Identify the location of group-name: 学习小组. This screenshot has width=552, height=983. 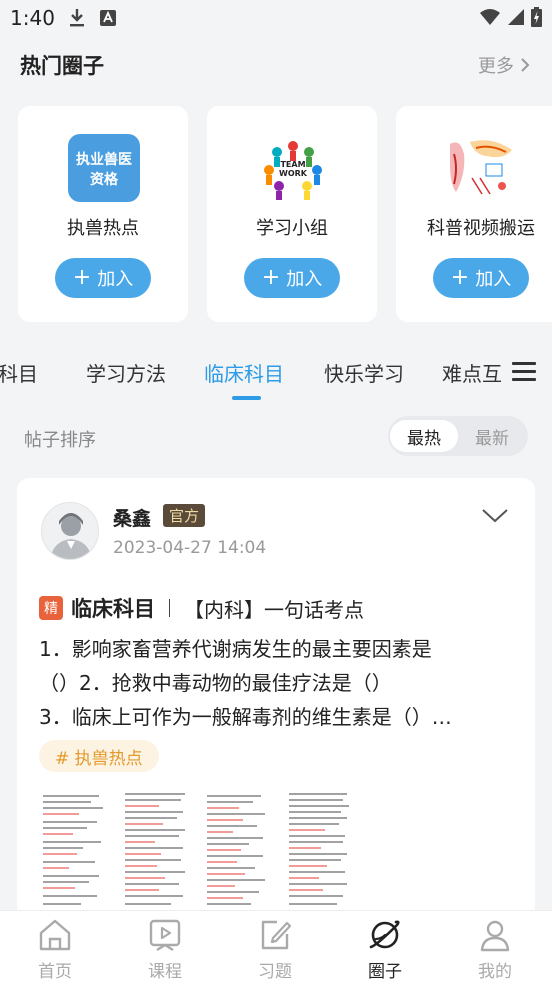
(292, 228).